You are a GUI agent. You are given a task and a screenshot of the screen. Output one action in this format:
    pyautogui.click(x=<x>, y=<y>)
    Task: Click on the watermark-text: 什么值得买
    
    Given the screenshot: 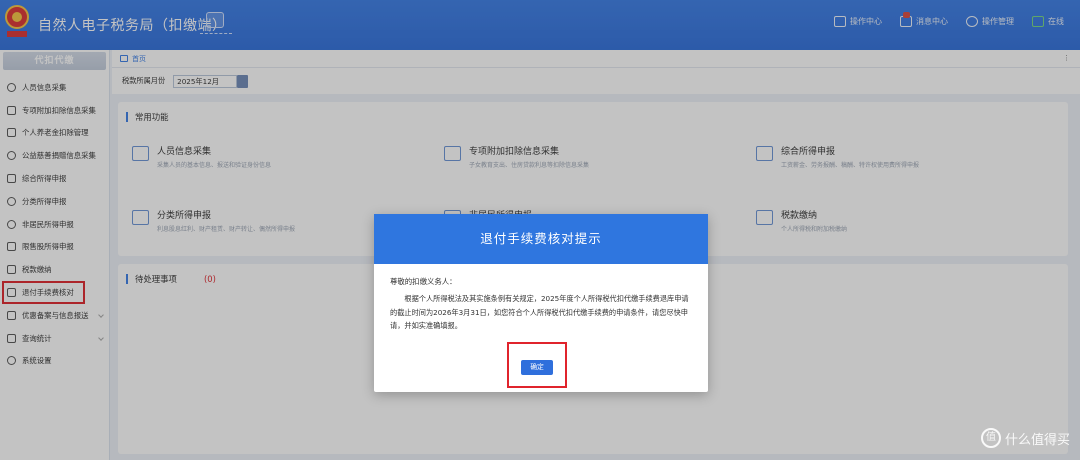 What is the action you would take?
    pyautogui.click(x=1037, y=440)
    